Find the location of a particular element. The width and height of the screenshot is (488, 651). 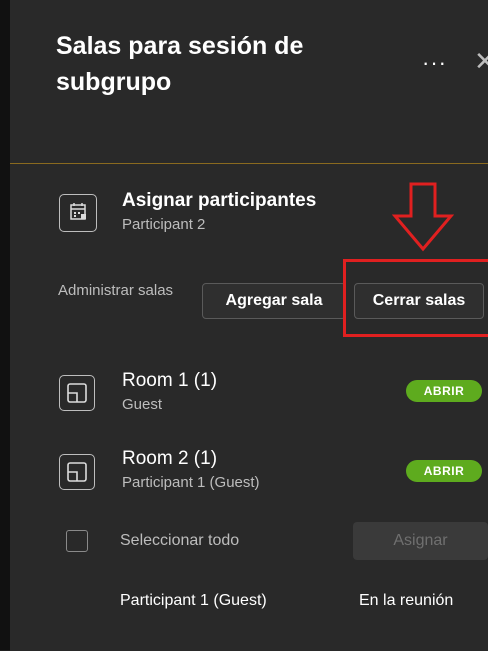

assign-participants-icon is located at coordinates (78, 213).